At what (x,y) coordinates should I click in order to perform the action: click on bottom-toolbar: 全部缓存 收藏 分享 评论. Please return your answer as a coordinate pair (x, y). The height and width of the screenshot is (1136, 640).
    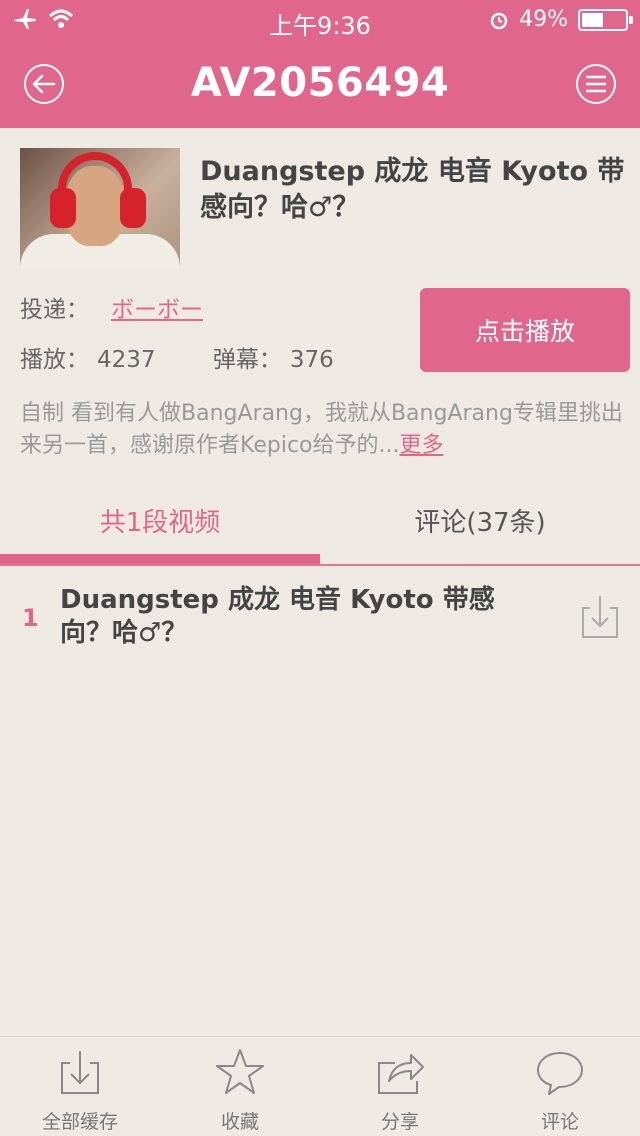
    Looking at the image, I should click on (320, 1086).